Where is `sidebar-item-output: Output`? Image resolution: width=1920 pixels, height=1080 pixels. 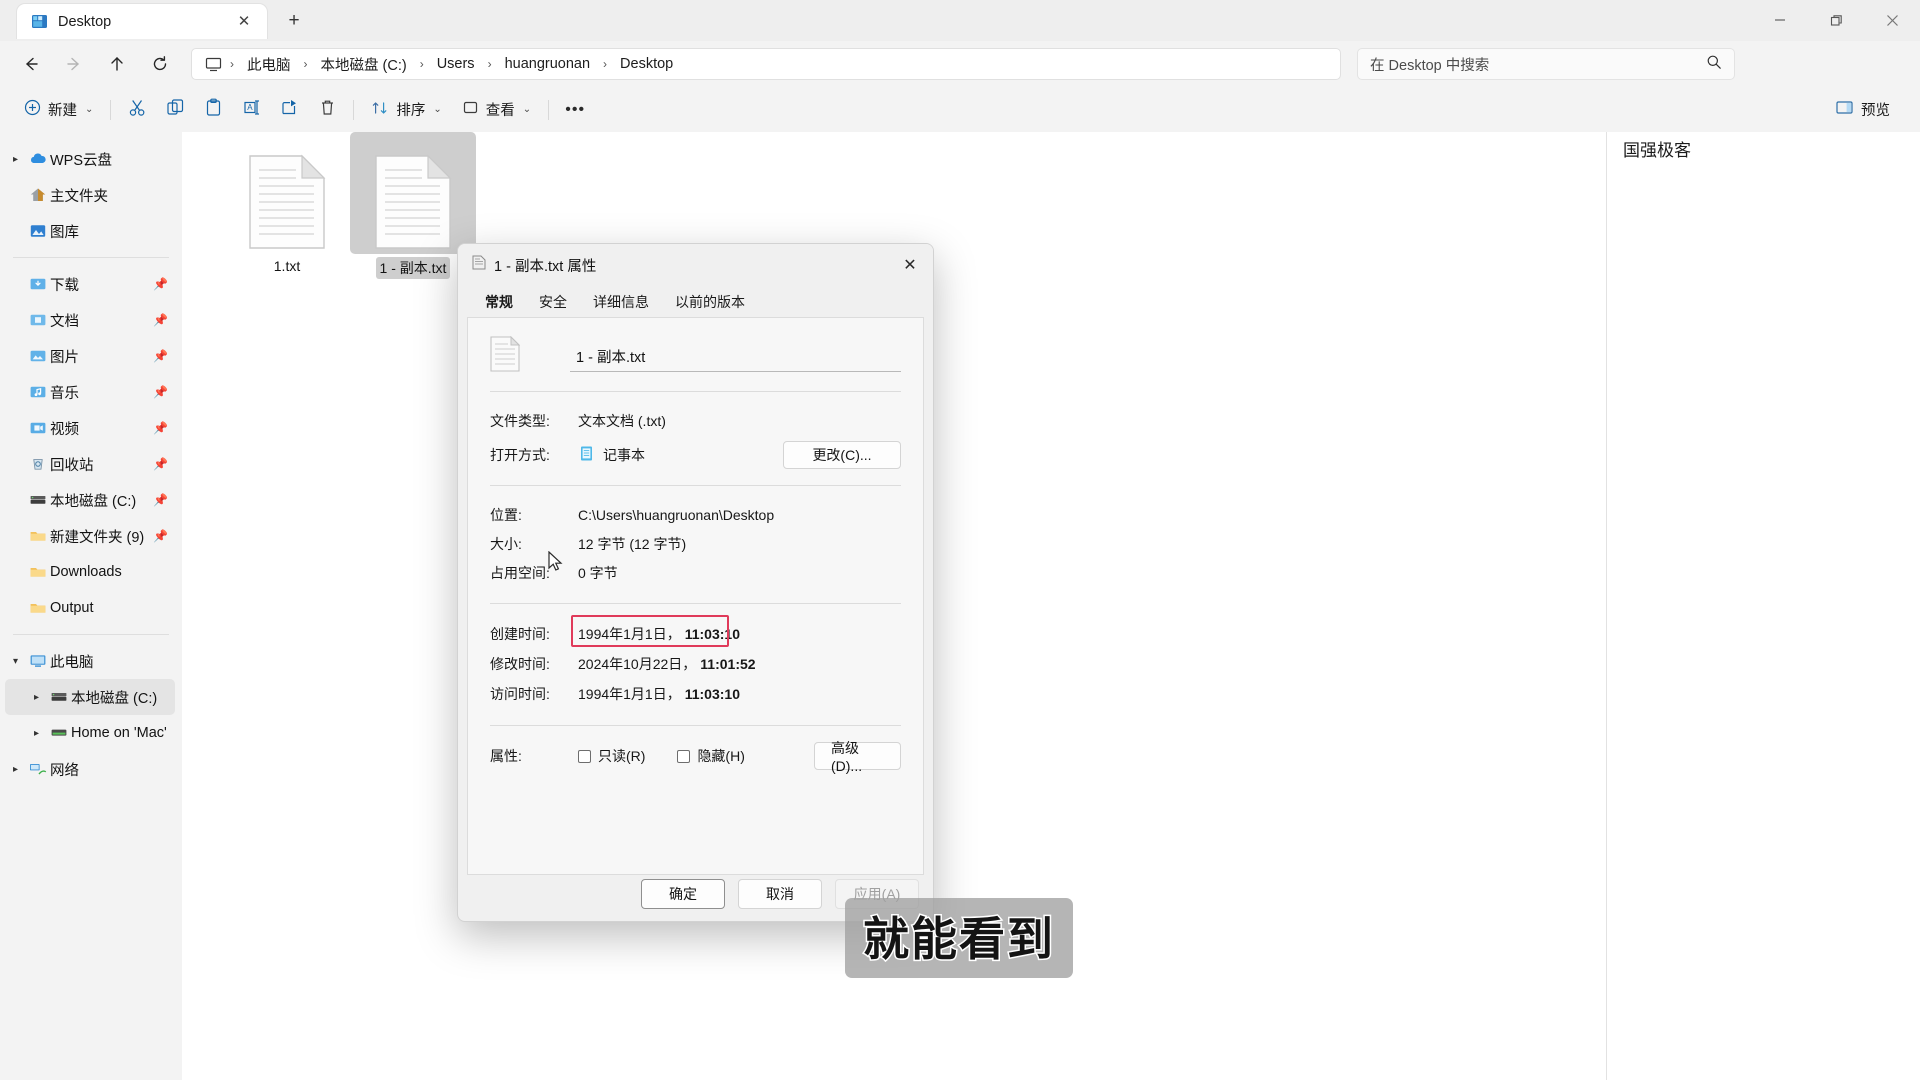 sidebar-item-output: Output is located at coordinates (90, 608).